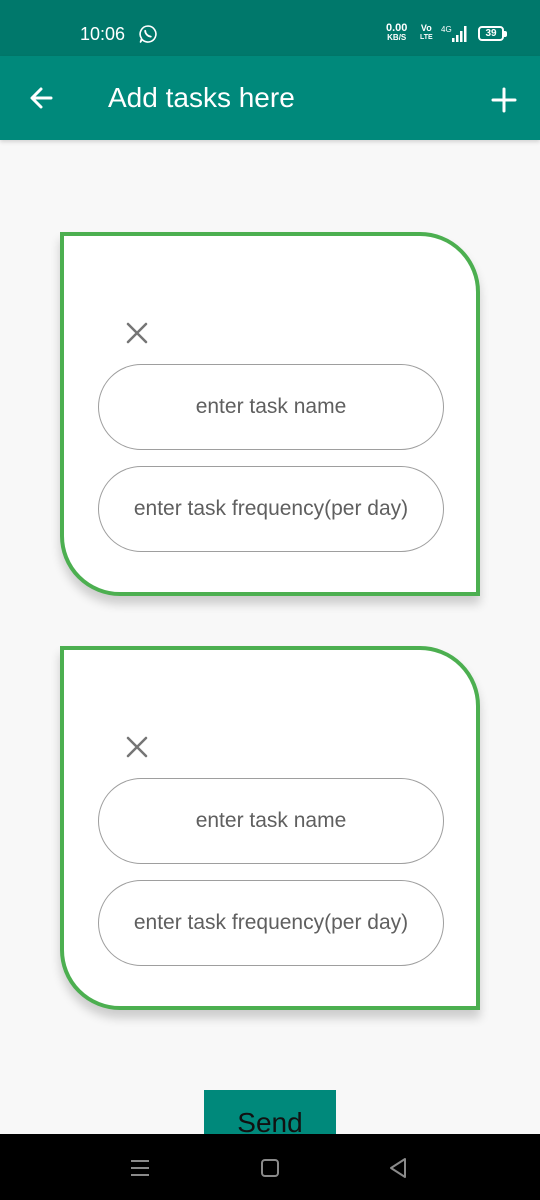 This screenshot has width=540, height=1200. I want to click on page-title: Add tasks here, so click(201, 97).